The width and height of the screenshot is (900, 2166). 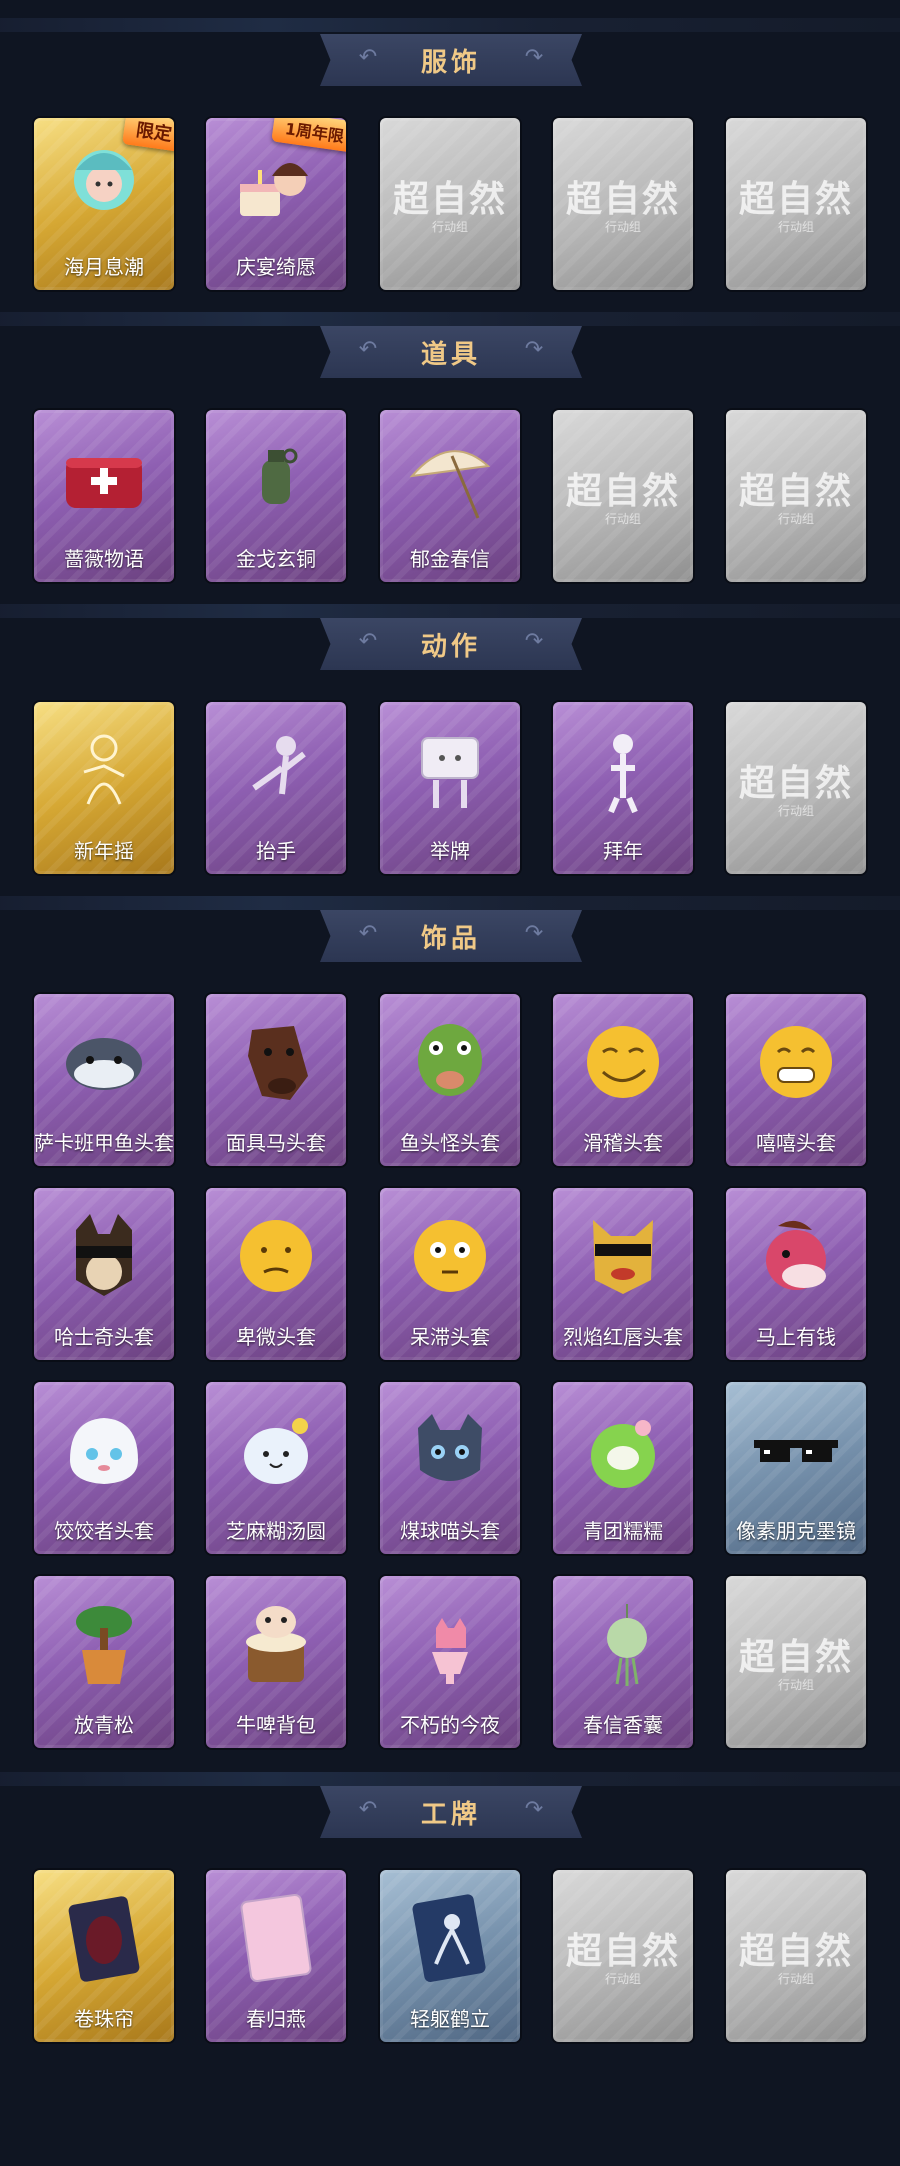 I want to click on item-label: 滑稽头套, so click(x=623, y=1143).